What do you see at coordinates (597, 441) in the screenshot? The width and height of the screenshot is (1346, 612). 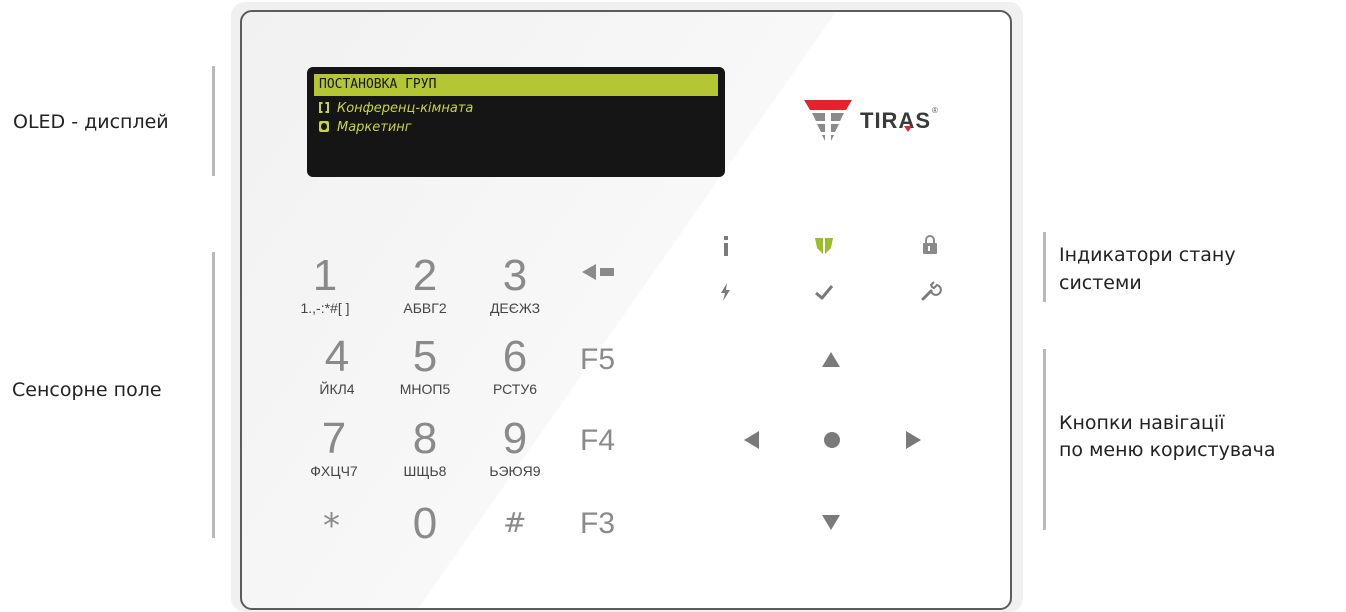 I see `key-f4: F4` at bounding box center [597, 441].